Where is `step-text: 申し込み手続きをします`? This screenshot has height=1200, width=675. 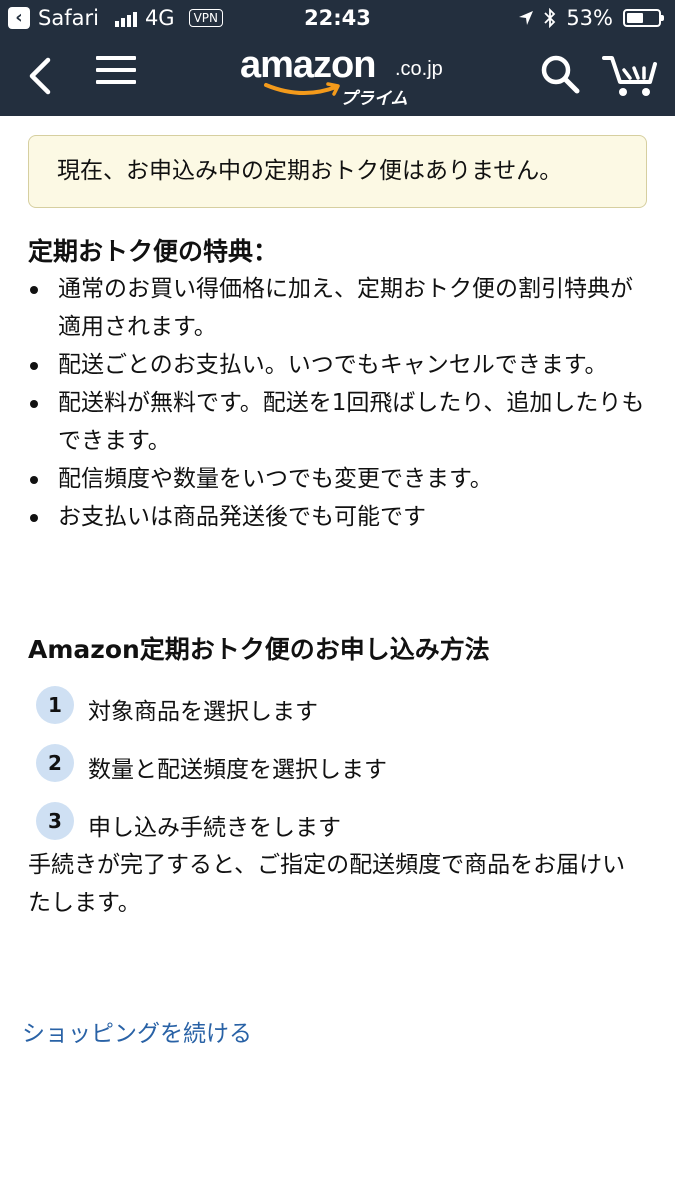
step-text: 申し込み手続きをします is located at coordinates (214, 828).